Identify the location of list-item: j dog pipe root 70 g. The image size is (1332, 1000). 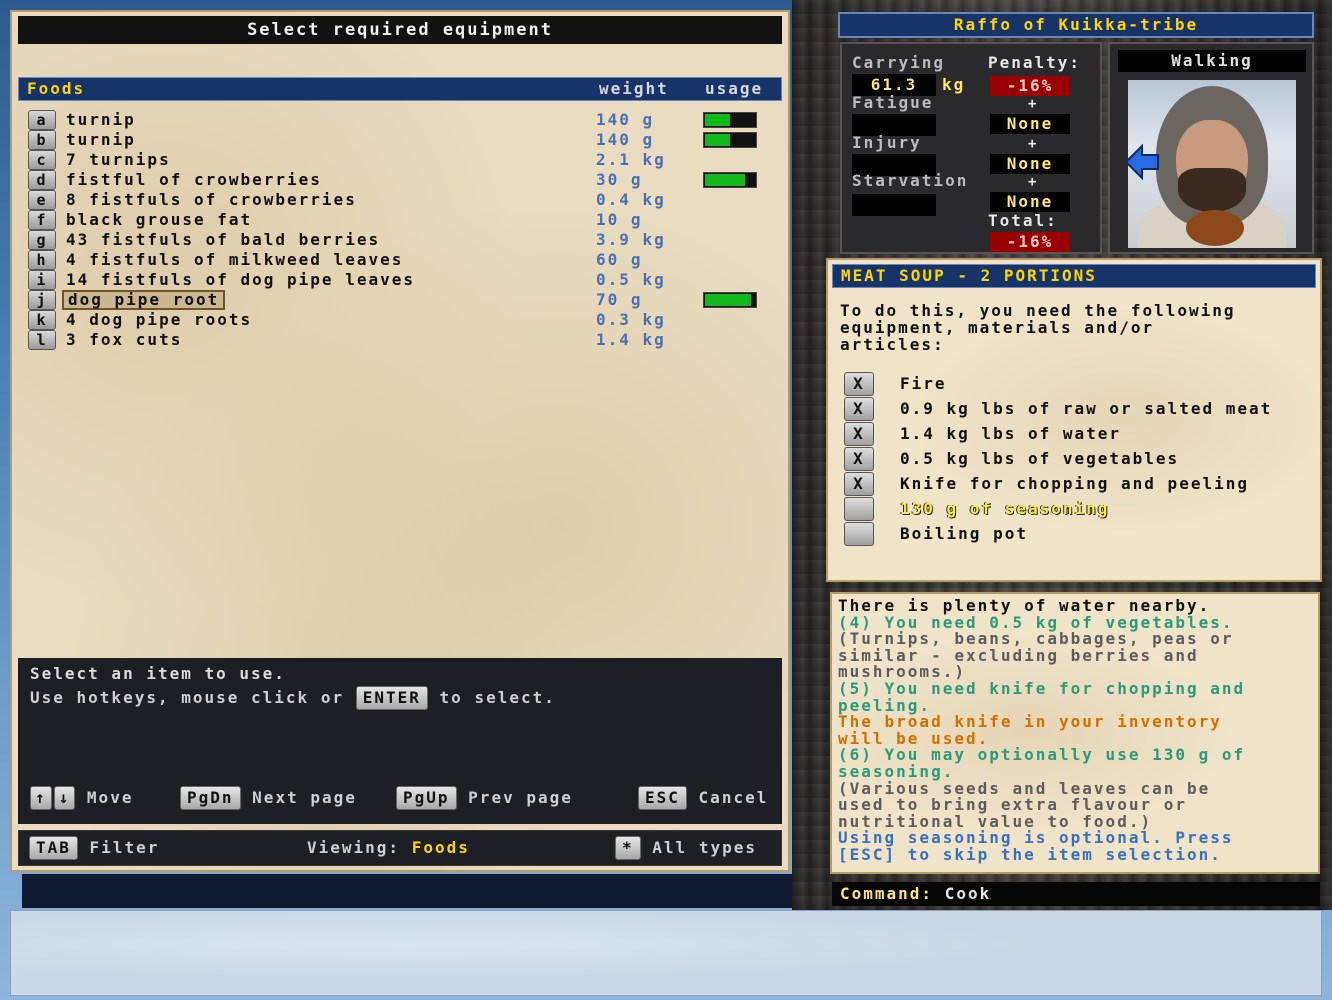
(398, 300).